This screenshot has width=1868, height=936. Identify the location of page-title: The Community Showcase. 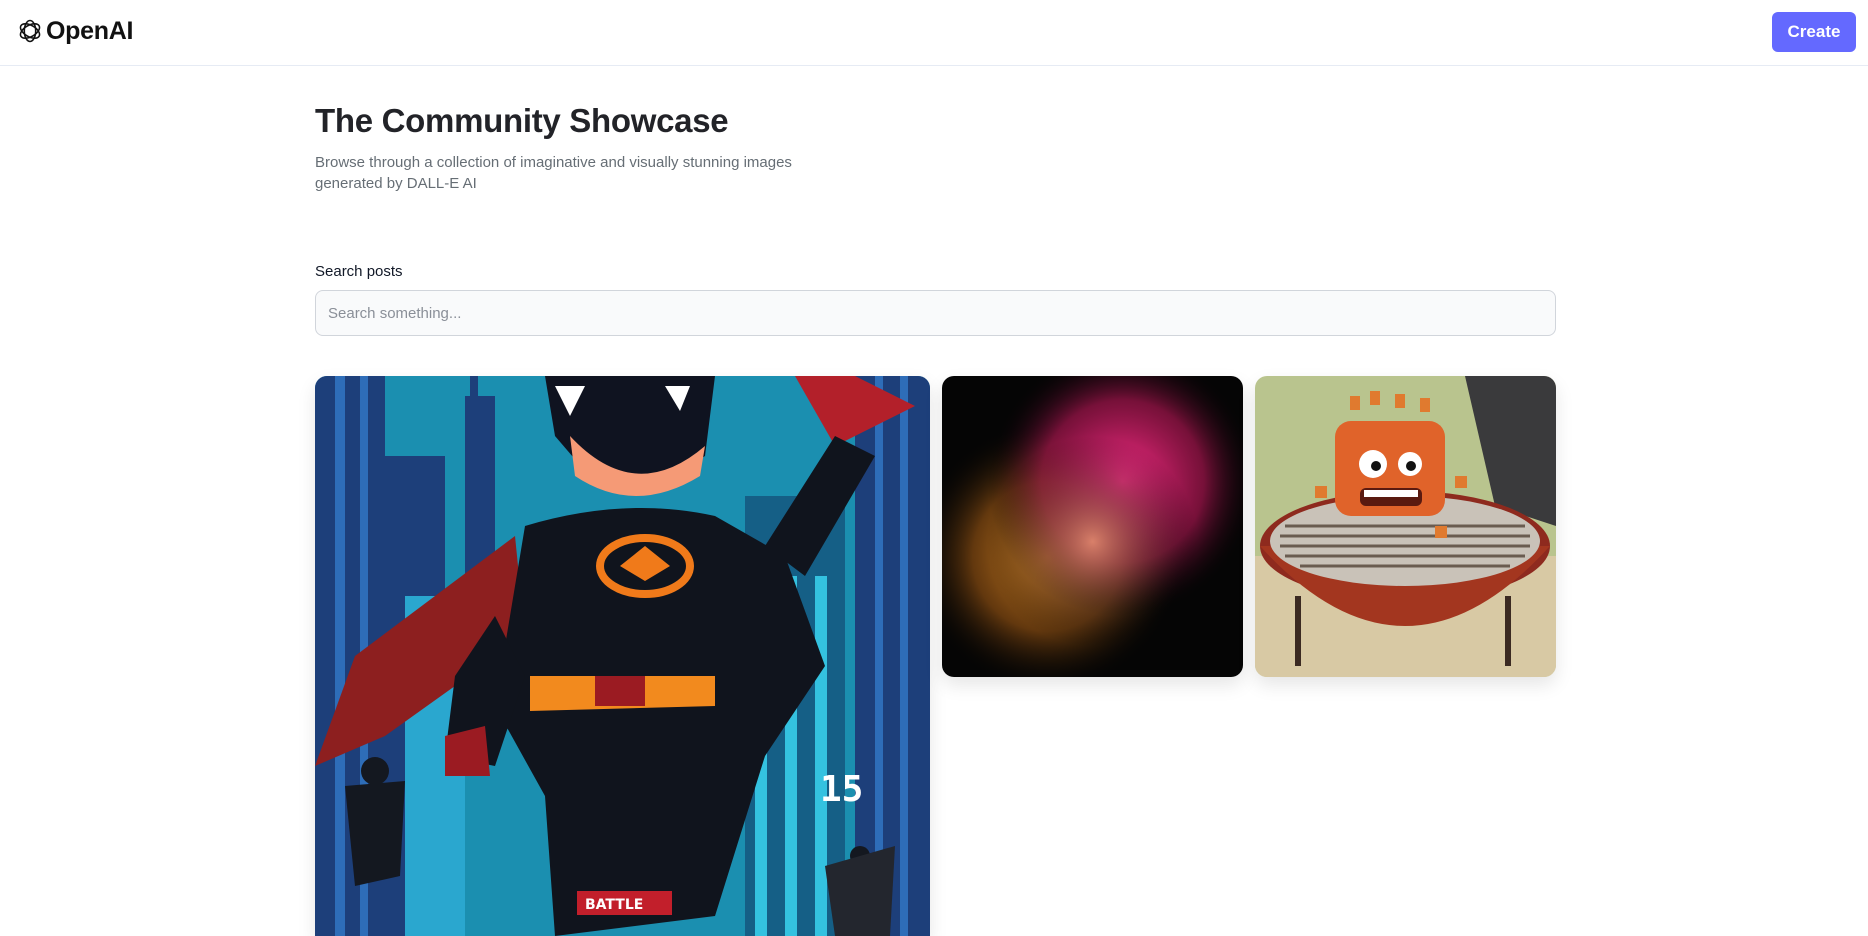
(522, 120).